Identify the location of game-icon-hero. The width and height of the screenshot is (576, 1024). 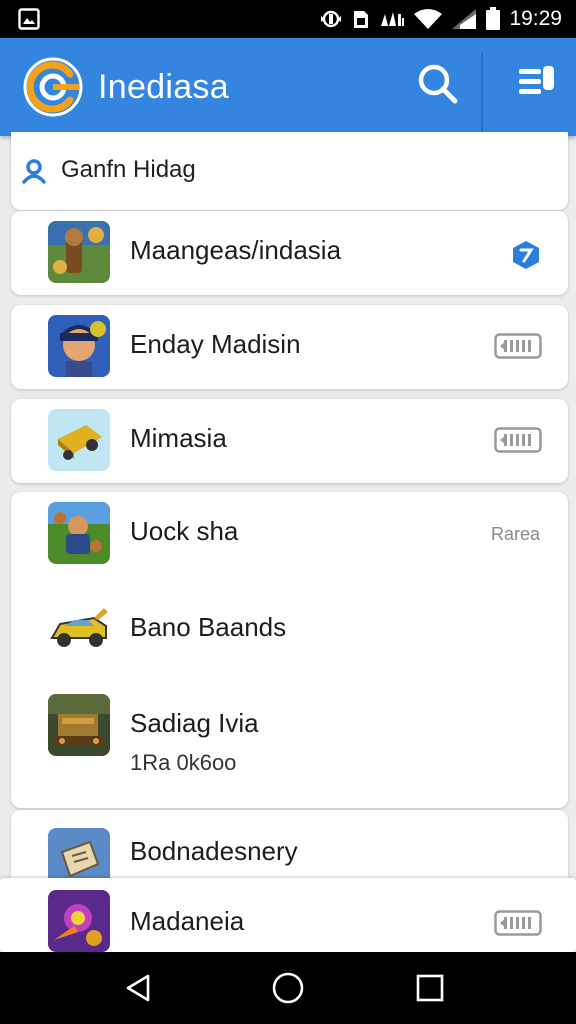
(79, 346).